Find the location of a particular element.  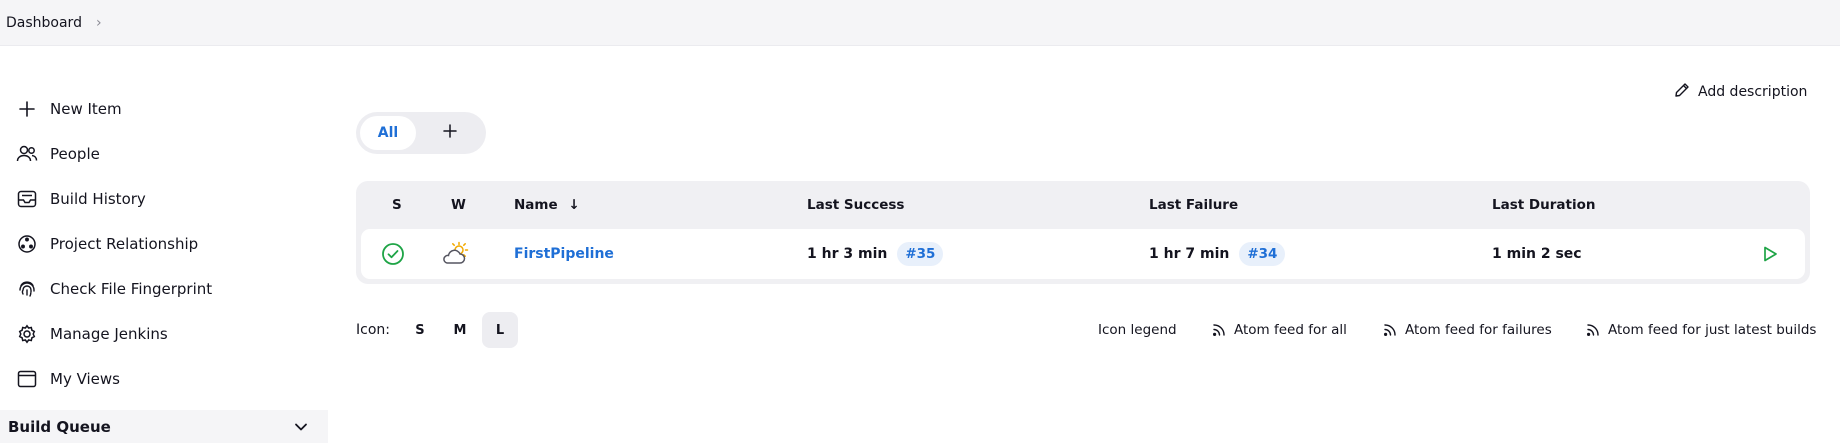

atom-feed-latest-label: Atom feed for just latest builds is located at coordinates (1712, 330).